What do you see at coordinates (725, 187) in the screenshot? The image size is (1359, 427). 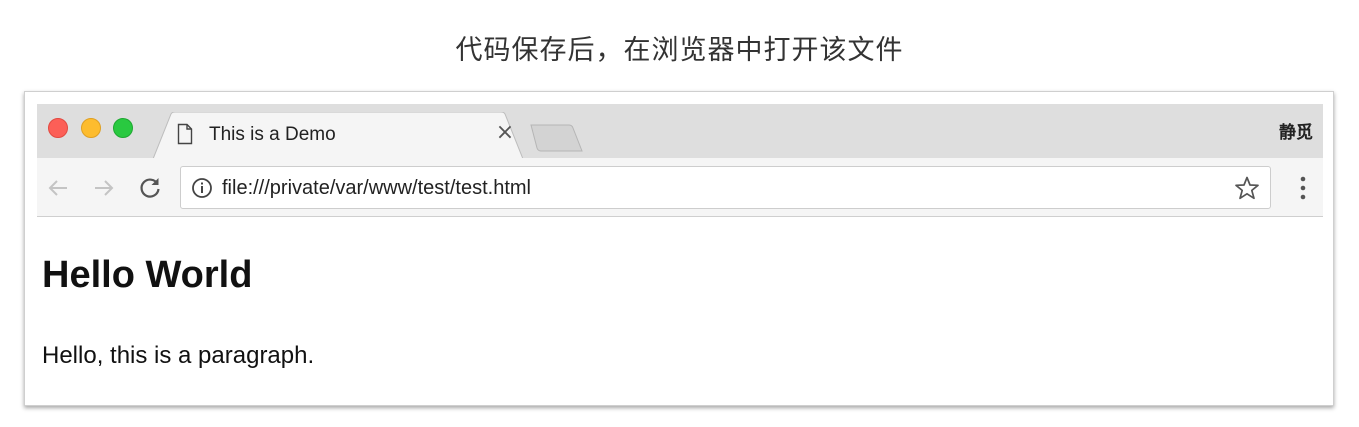 I see `address-bar: file:///private/var/www/test/test.html` at bounding box center [725, 187].